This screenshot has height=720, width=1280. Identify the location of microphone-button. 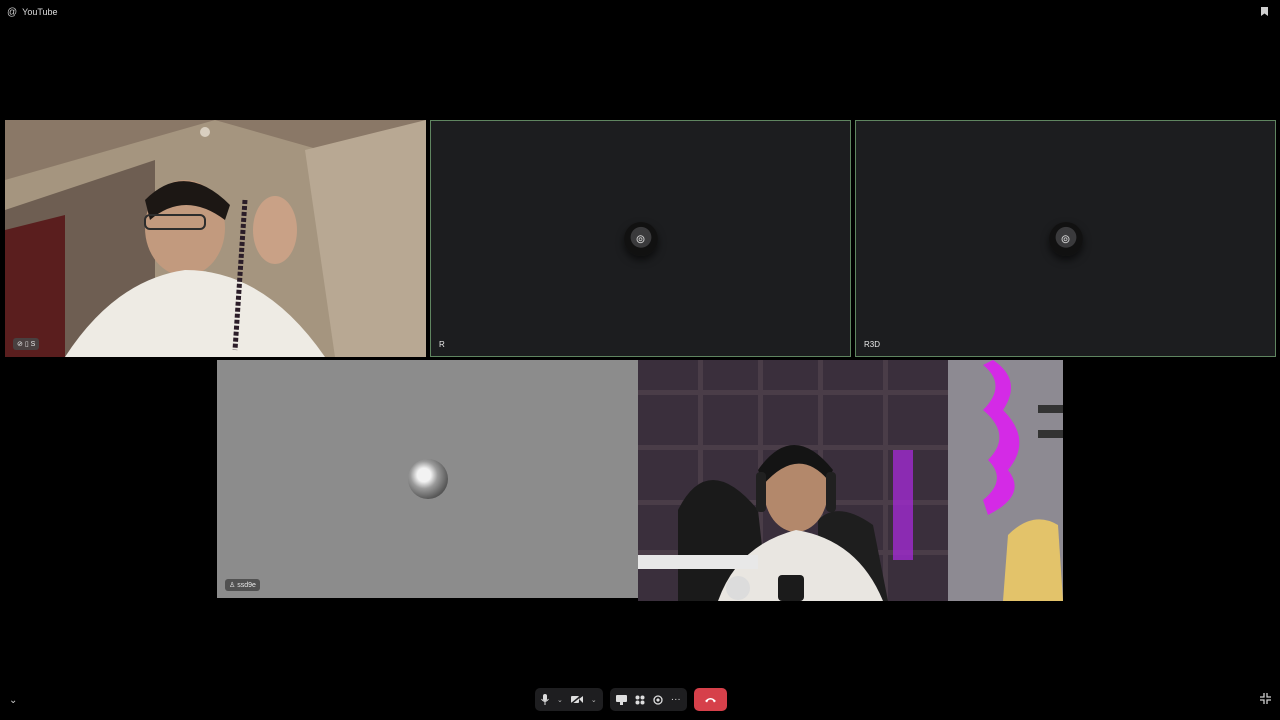
(545, 699).